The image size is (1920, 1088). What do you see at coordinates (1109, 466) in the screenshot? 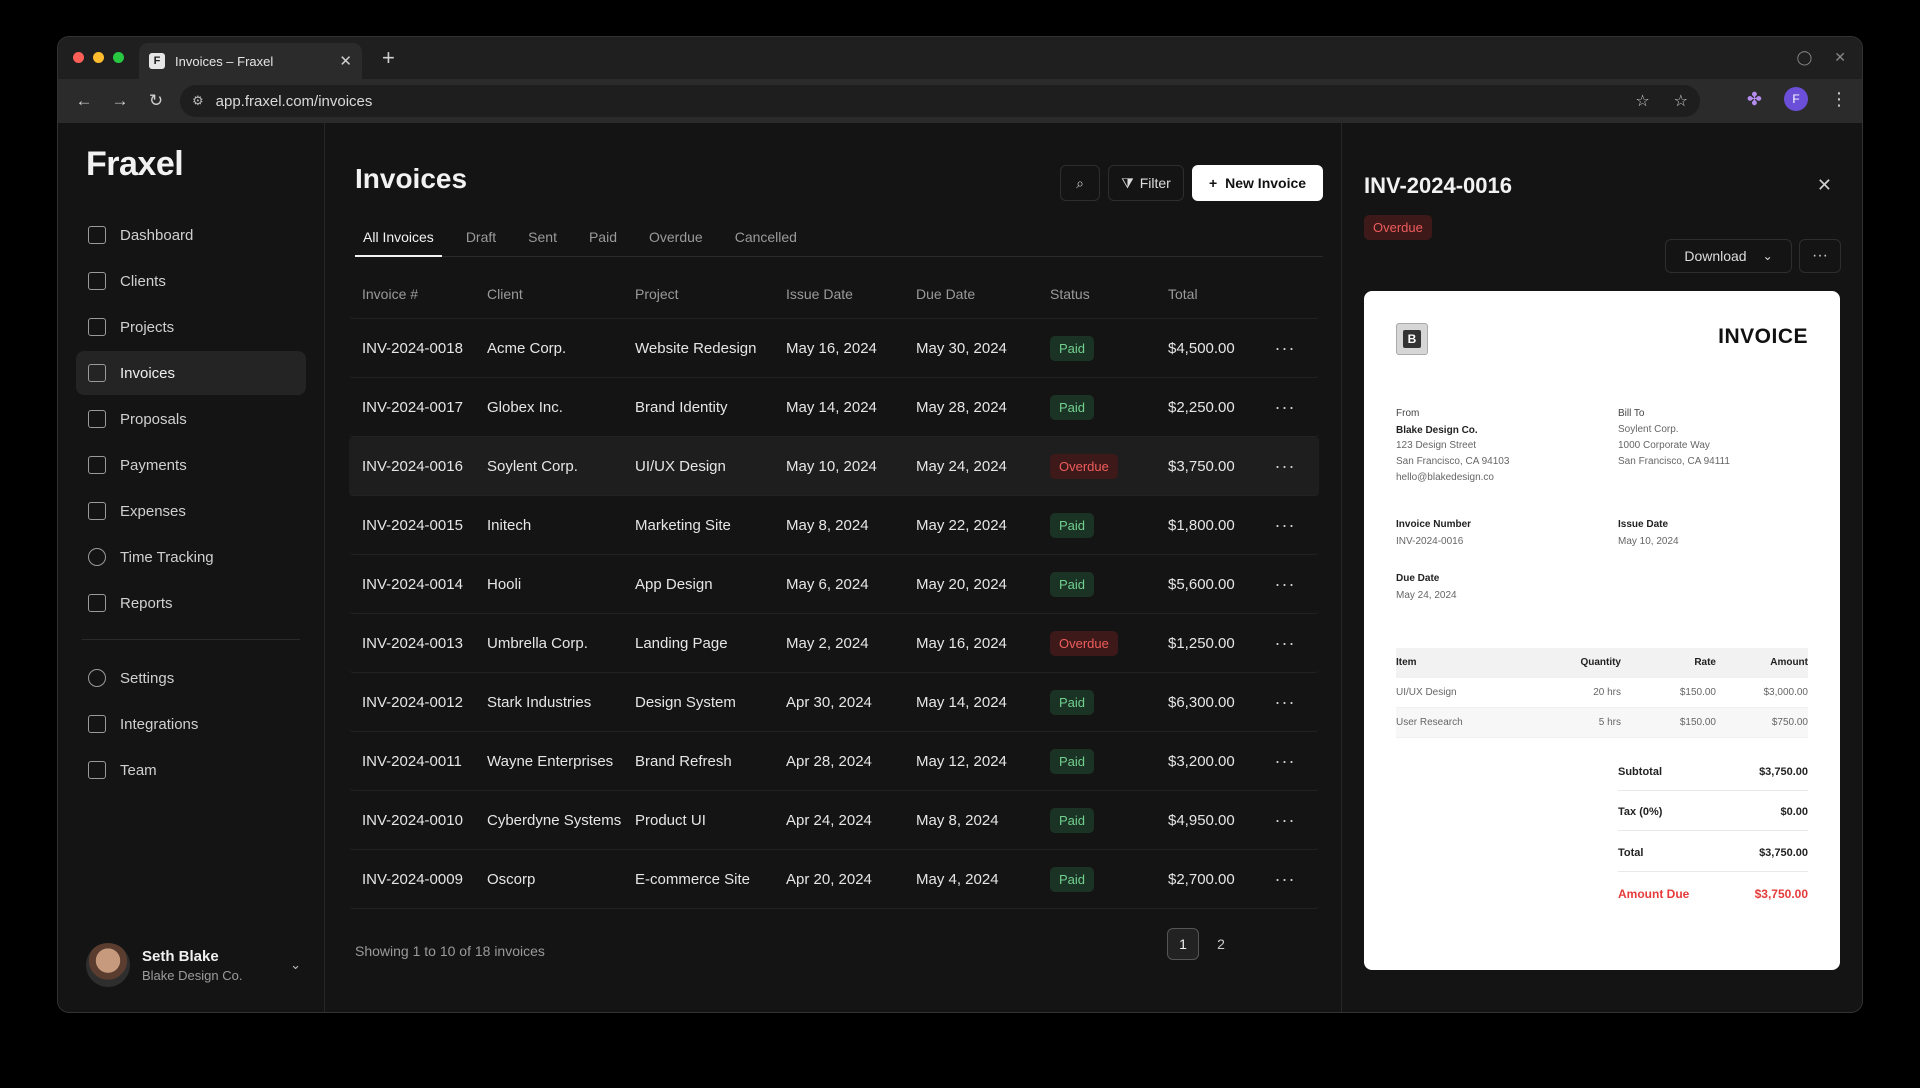
I see `status-cell: Overdue` at bounding box center [1109, 466].